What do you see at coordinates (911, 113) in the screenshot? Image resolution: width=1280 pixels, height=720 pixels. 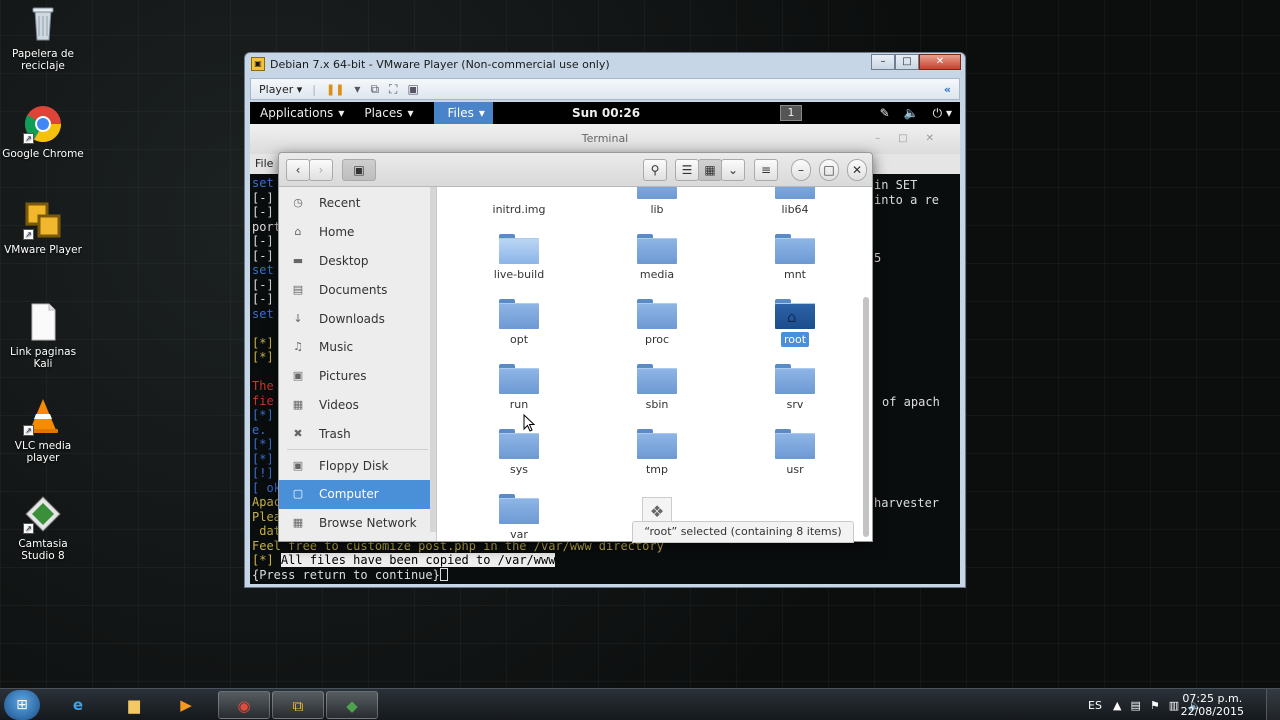 I see `volume-icon: 🔈` at bounding box center [911, 113].